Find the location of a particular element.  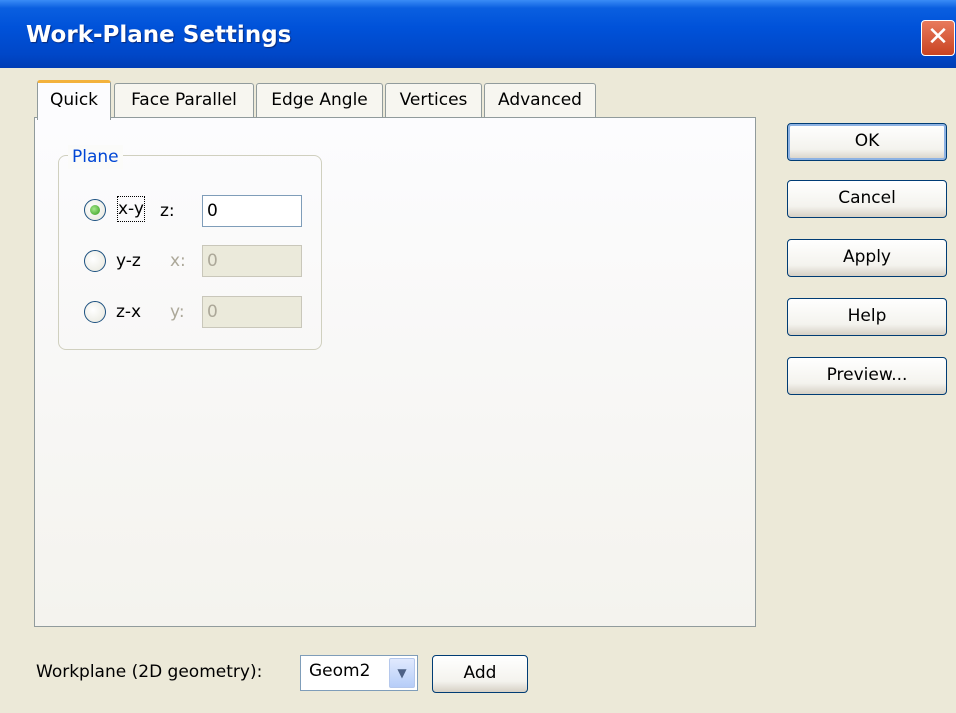

z-coord-input is located at coordinates (252, 211).